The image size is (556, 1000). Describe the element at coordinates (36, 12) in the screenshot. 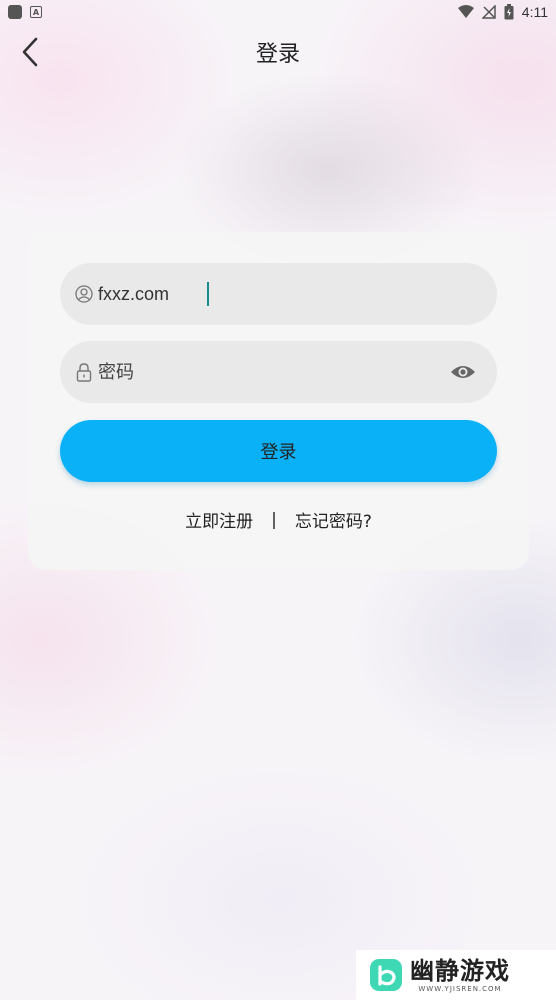

I see `a-app-icon: A` at that location.